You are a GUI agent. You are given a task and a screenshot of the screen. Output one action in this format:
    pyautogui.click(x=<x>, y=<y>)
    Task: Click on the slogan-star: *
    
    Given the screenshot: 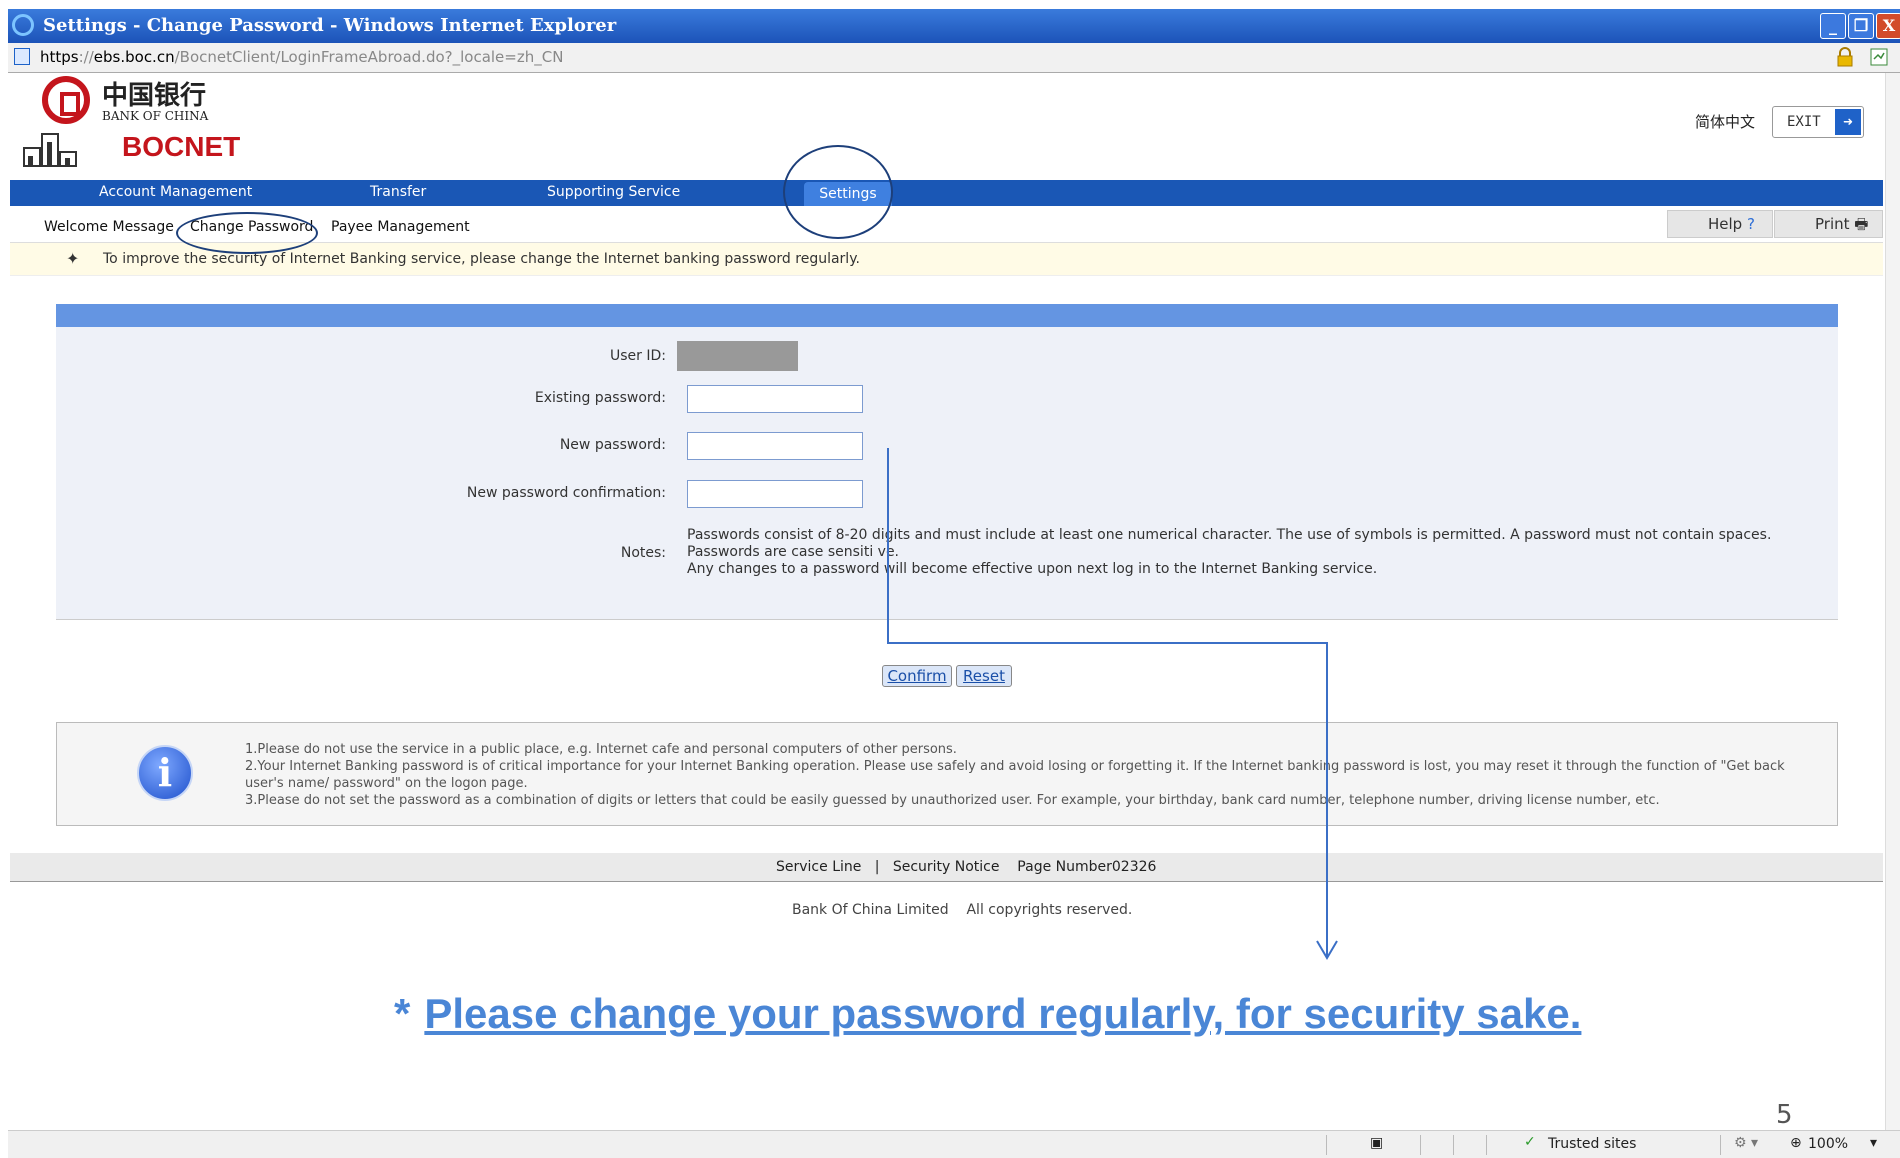 What is the action you would take?
    pyautogui.click(x=402, y=1013)
    